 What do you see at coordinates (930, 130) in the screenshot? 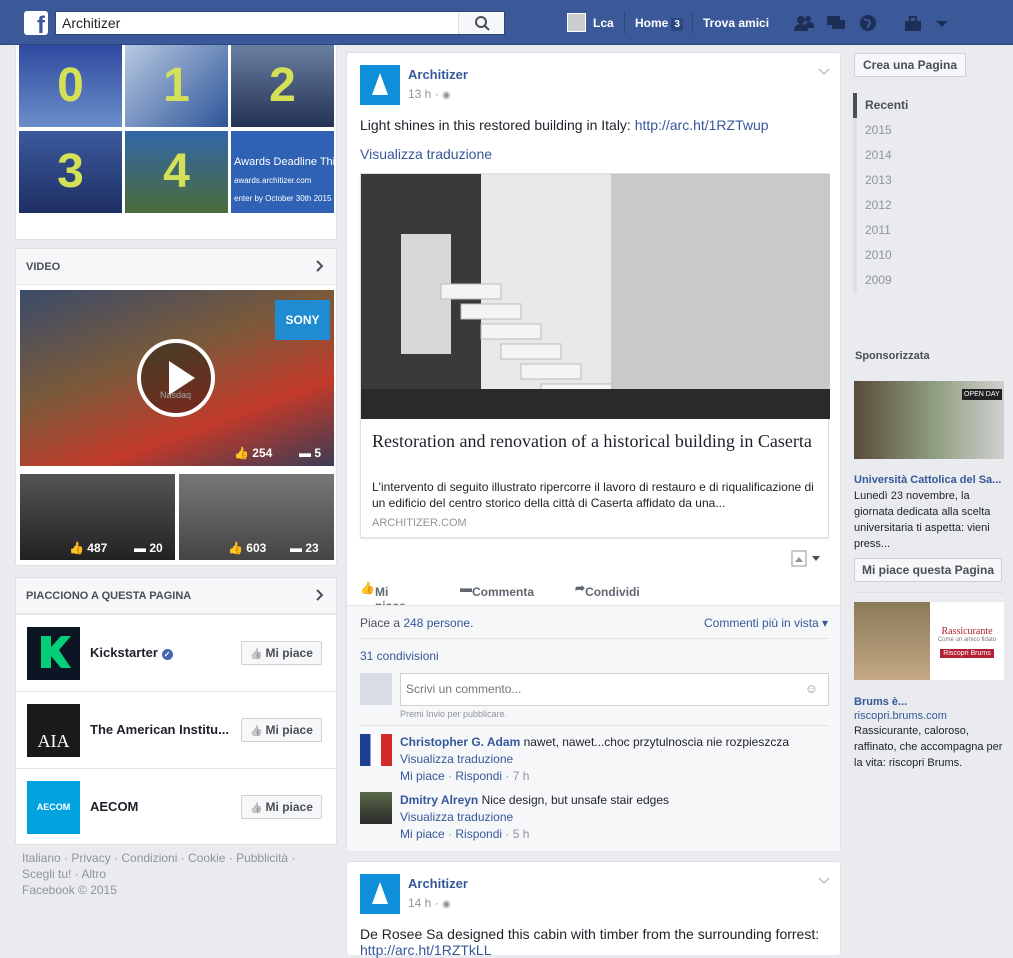
I see `year-item: 2015` at bounding box center [930, 130].